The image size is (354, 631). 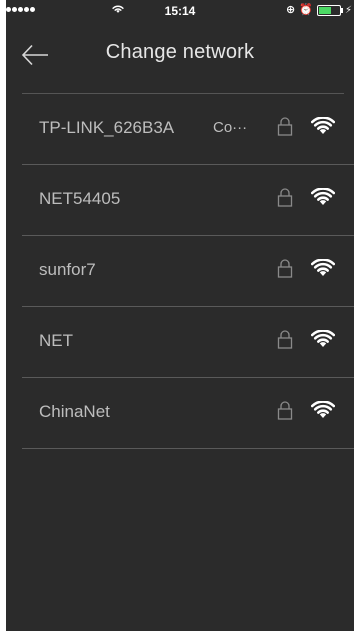 I want to click on network-name: NET, so click(x=56, y=340).